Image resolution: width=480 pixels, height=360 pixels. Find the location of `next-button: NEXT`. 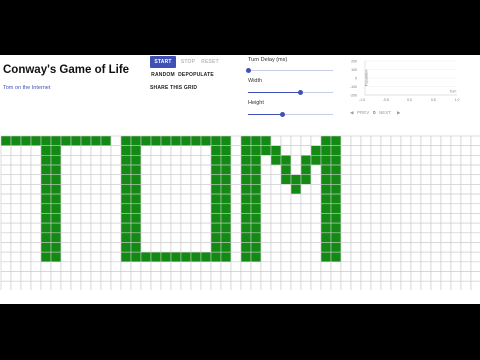

next-button: NEXT is located at coordinates (385, 112).